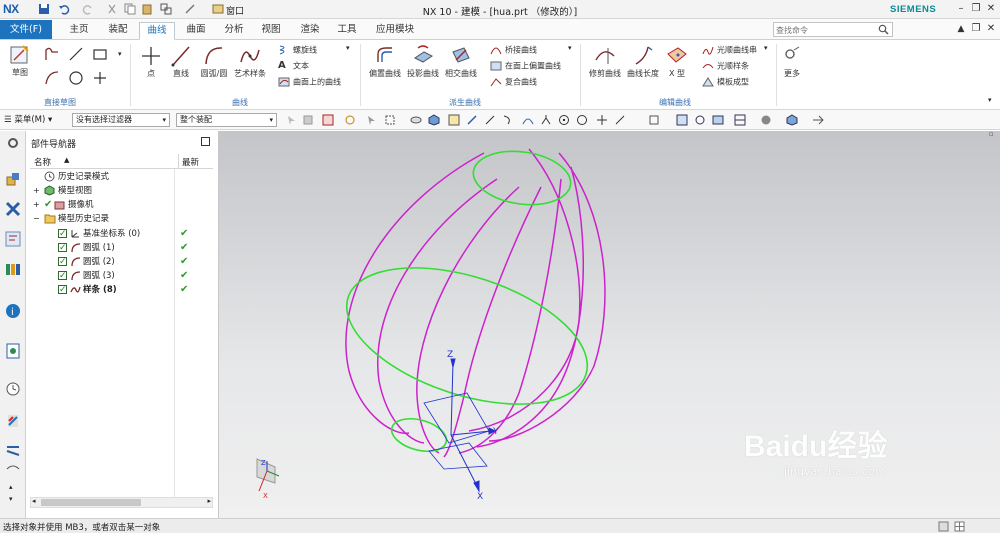 The height and width of the screenshot is (533, 1000). Describe the element at coordinates (112, 9) in the screenshot. I see `cut-icon` at that location.